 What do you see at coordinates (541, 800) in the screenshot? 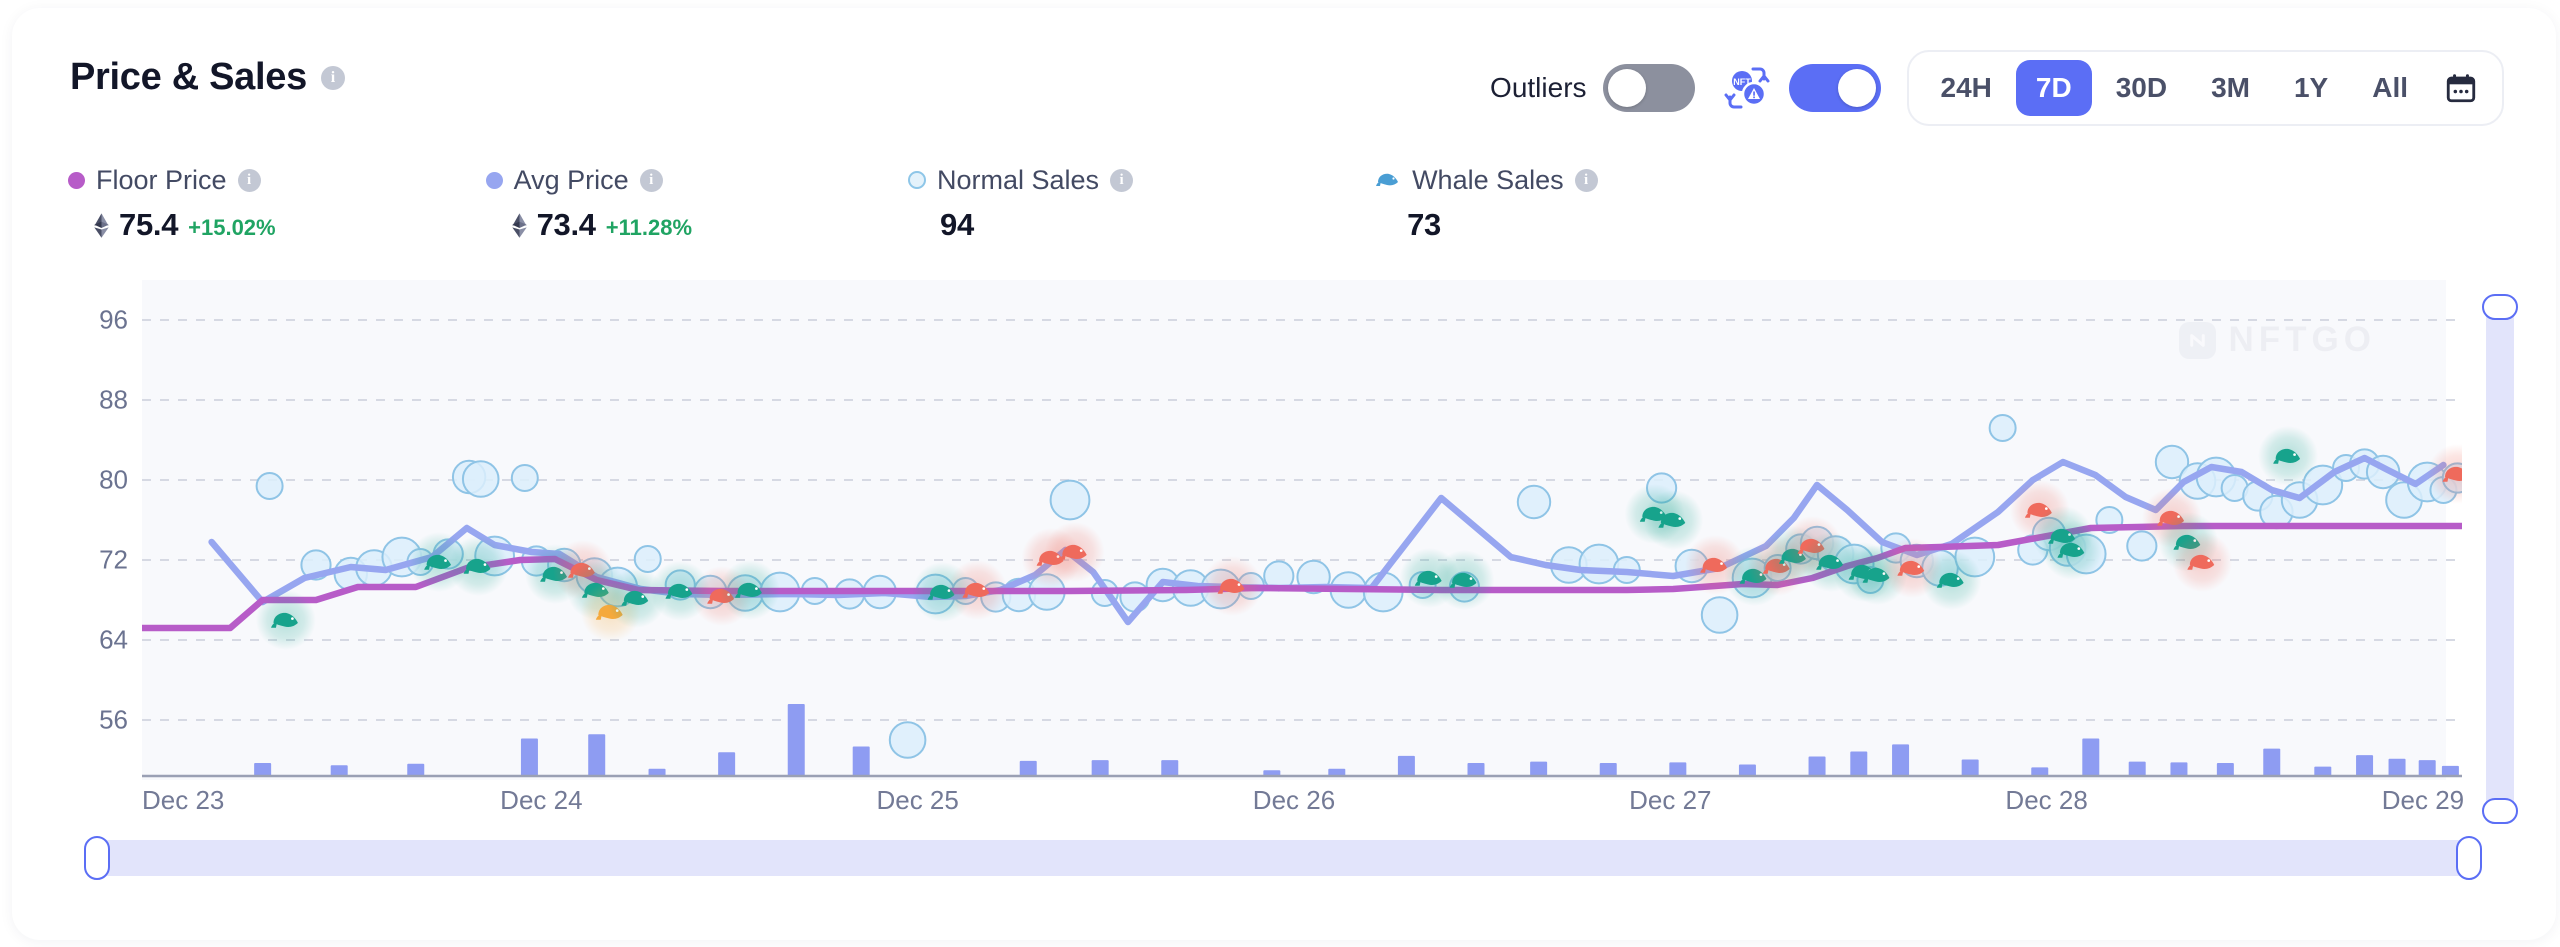
I see `x-axis-tick: Dec 24` at bounding box center [541, 800].